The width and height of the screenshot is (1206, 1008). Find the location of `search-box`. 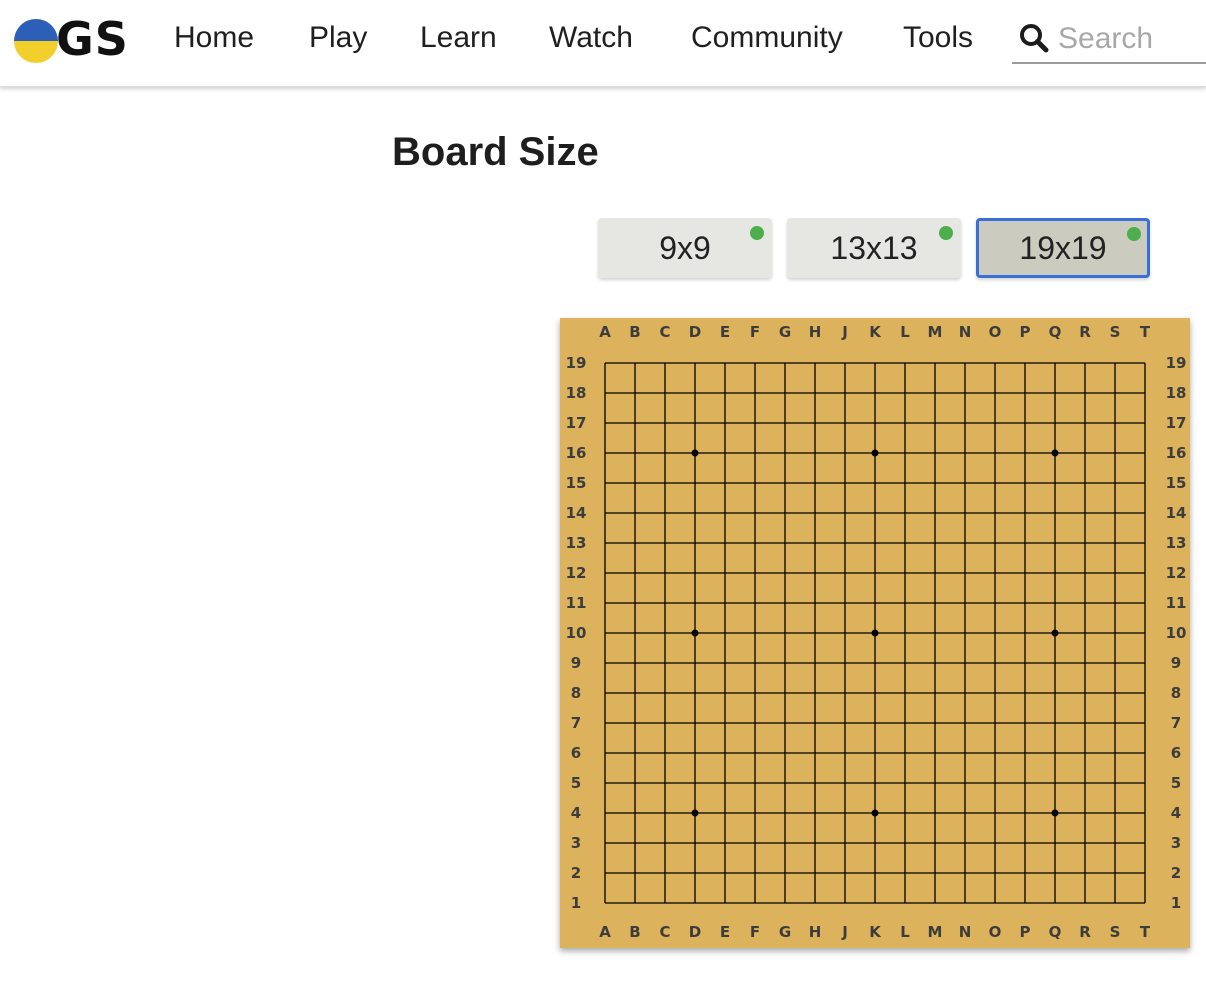

search-box is located at coordinates (1109, 40).